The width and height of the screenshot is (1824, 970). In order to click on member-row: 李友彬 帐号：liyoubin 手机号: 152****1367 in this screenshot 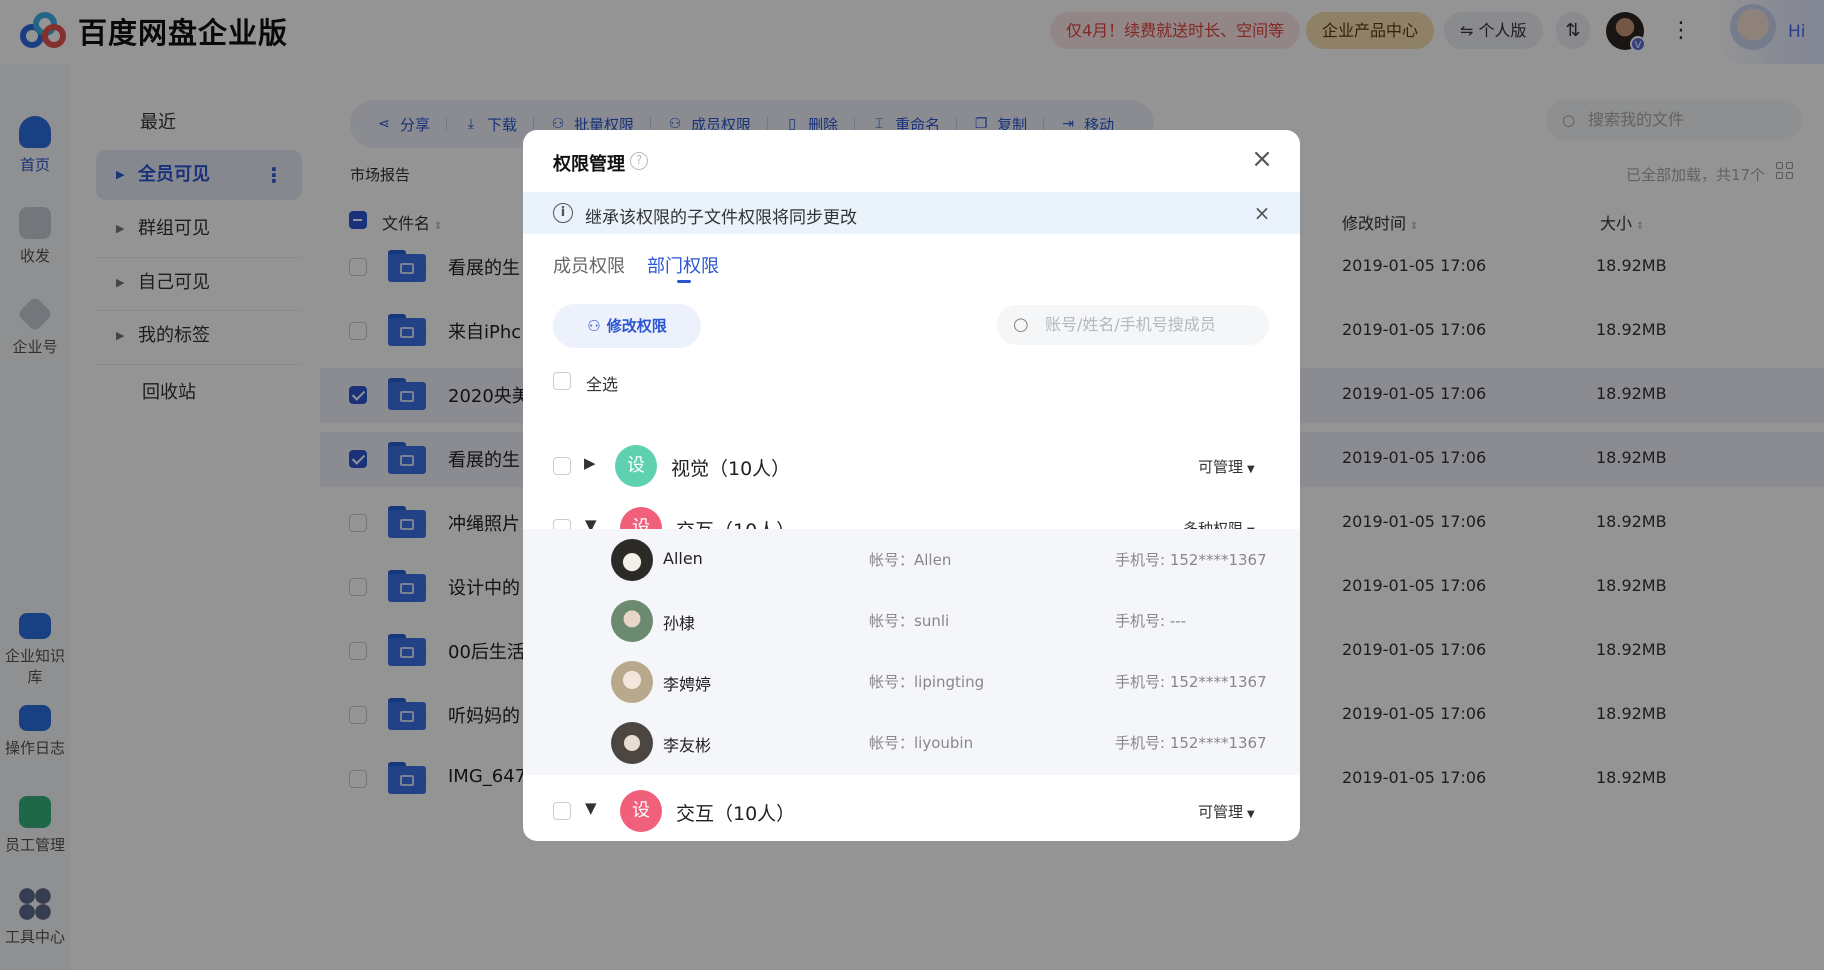, I will do `click(911, 742)`.